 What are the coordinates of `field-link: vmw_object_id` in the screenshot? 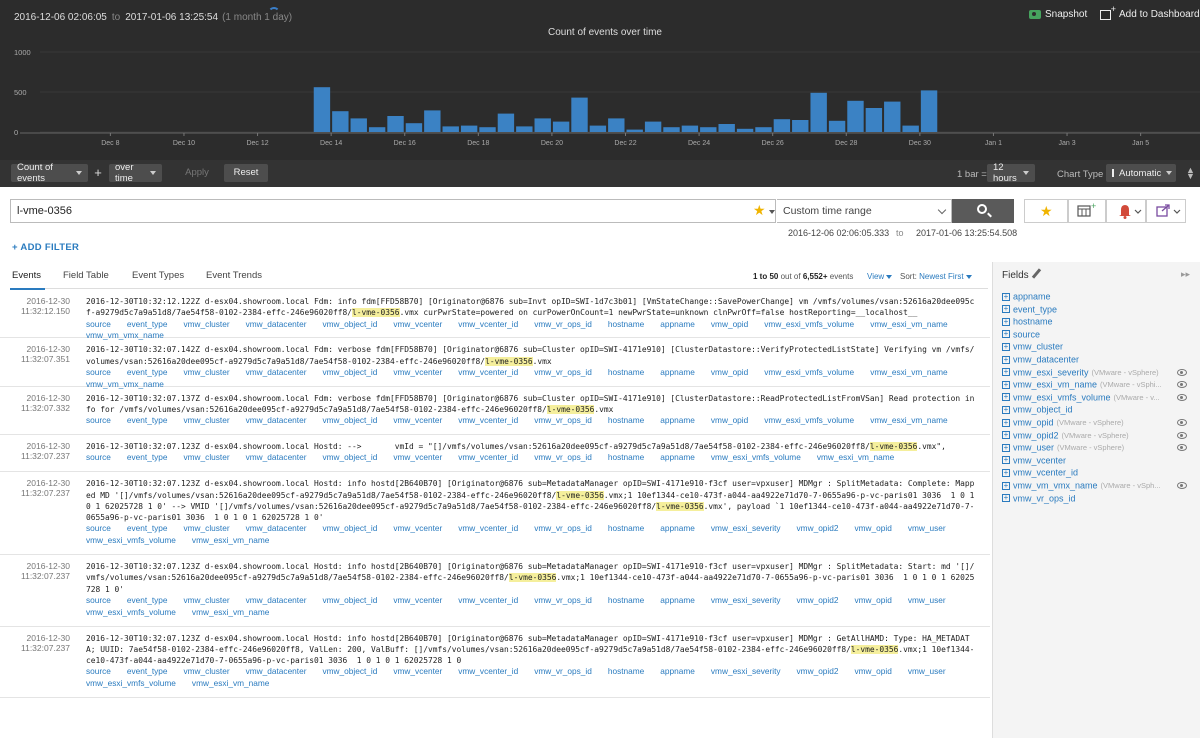 It's located at (349, 325).